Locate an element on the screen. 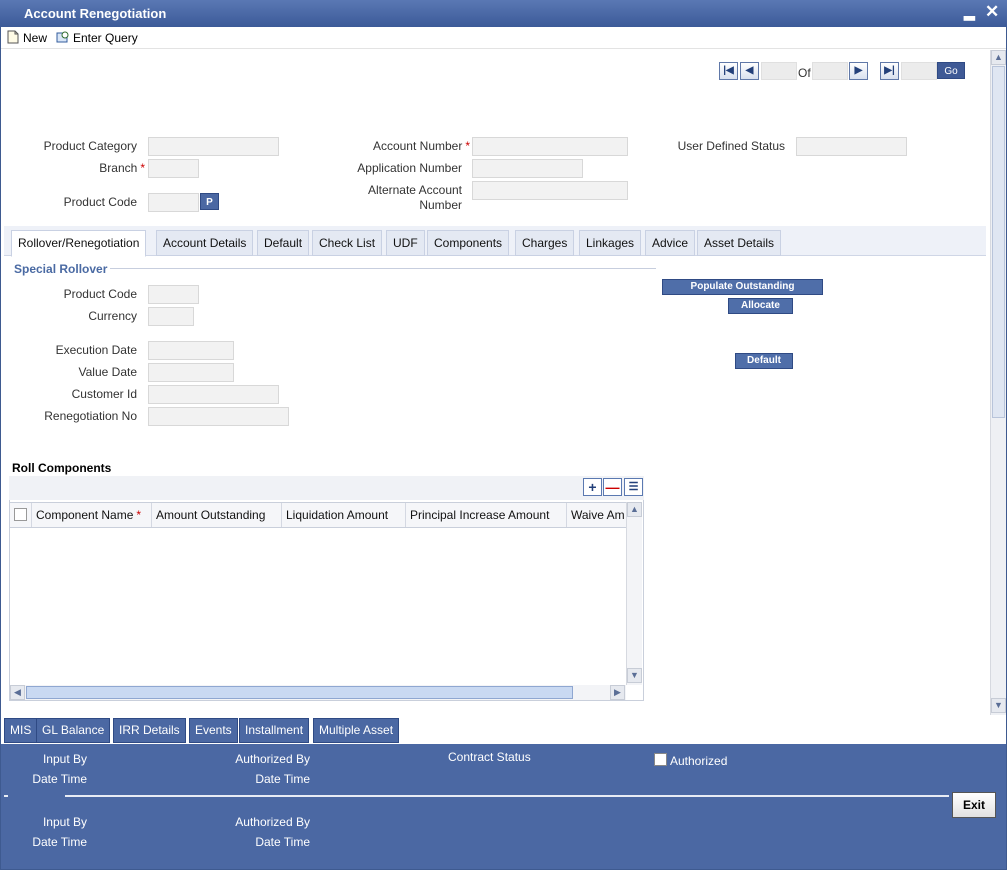  tab-default: Default is located at coordinates (283, 243).